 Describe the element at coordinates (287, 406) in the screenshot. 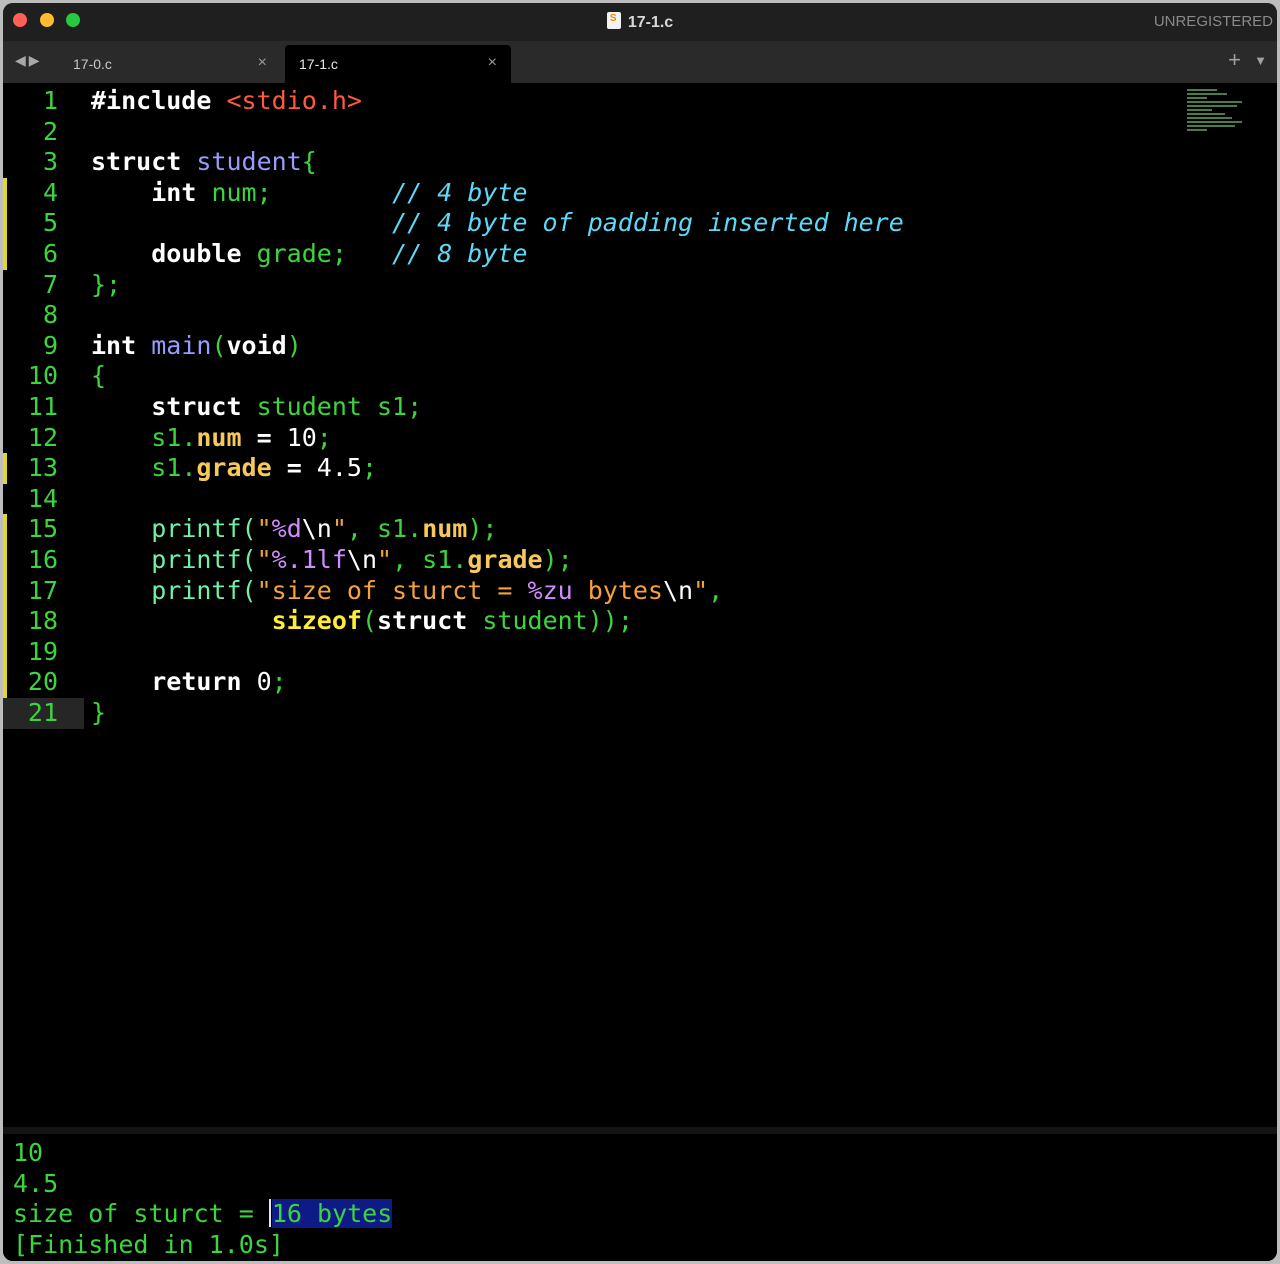

I see `code-line-11: struct student s1;` at that location.